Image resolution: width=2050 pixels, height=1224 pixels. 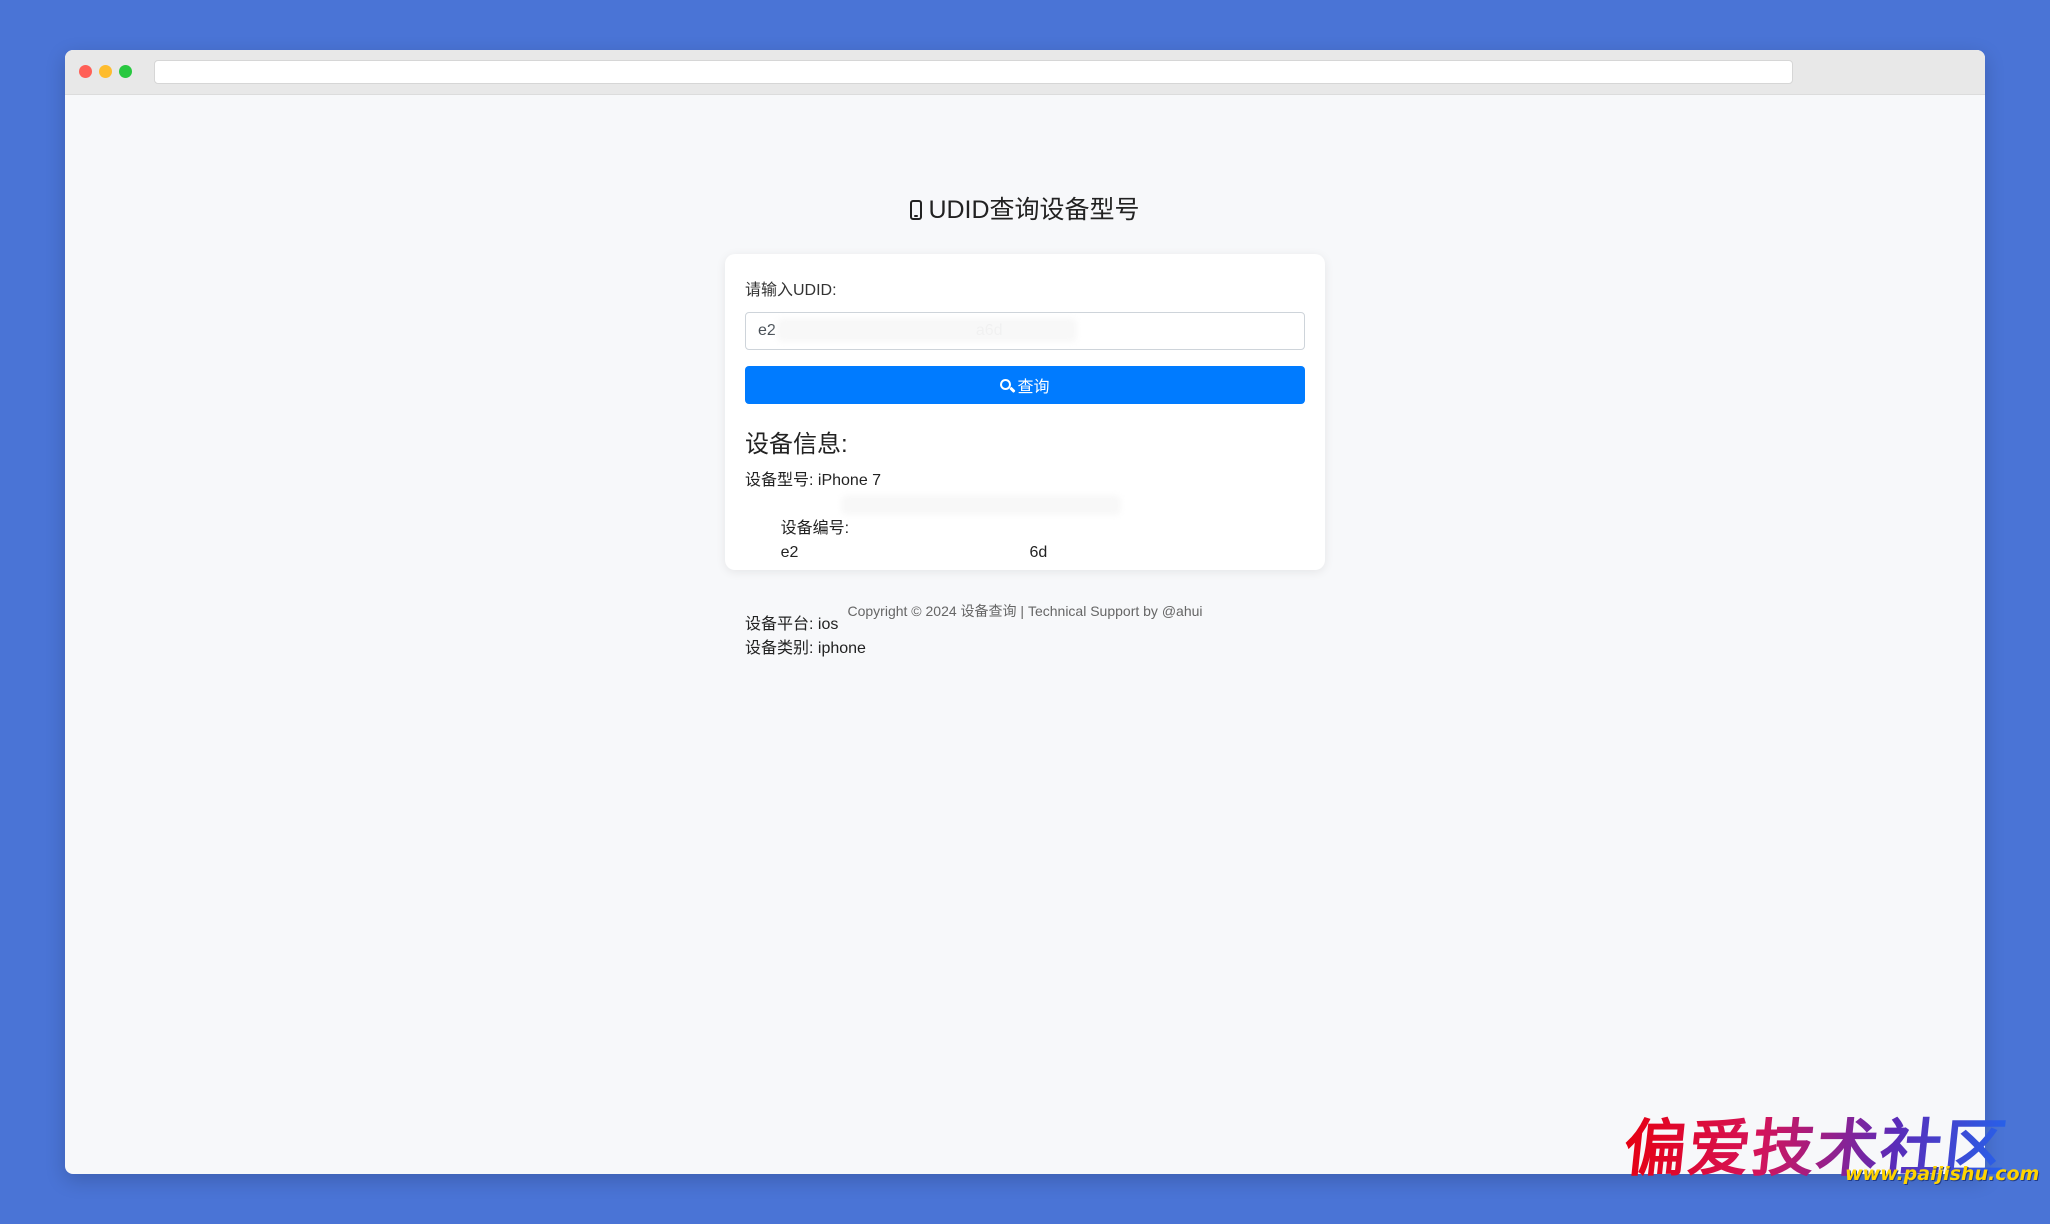 I want to click on device-category-value: iphone, so click(x=841, y=648).